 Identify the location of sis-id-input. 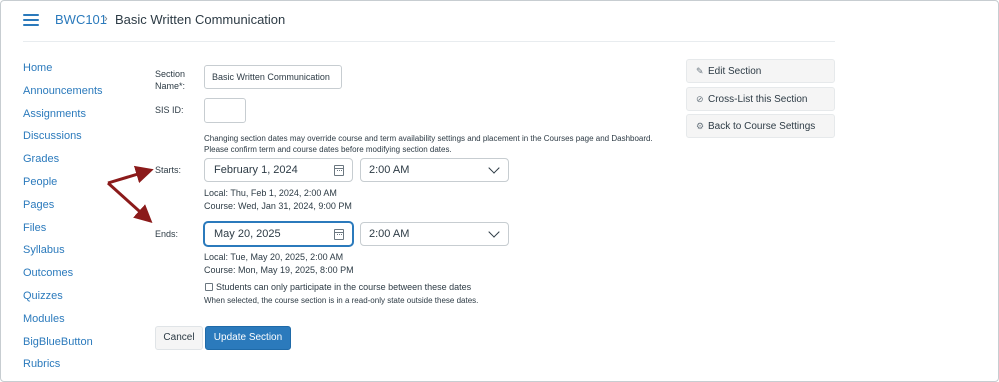
(225, 110).